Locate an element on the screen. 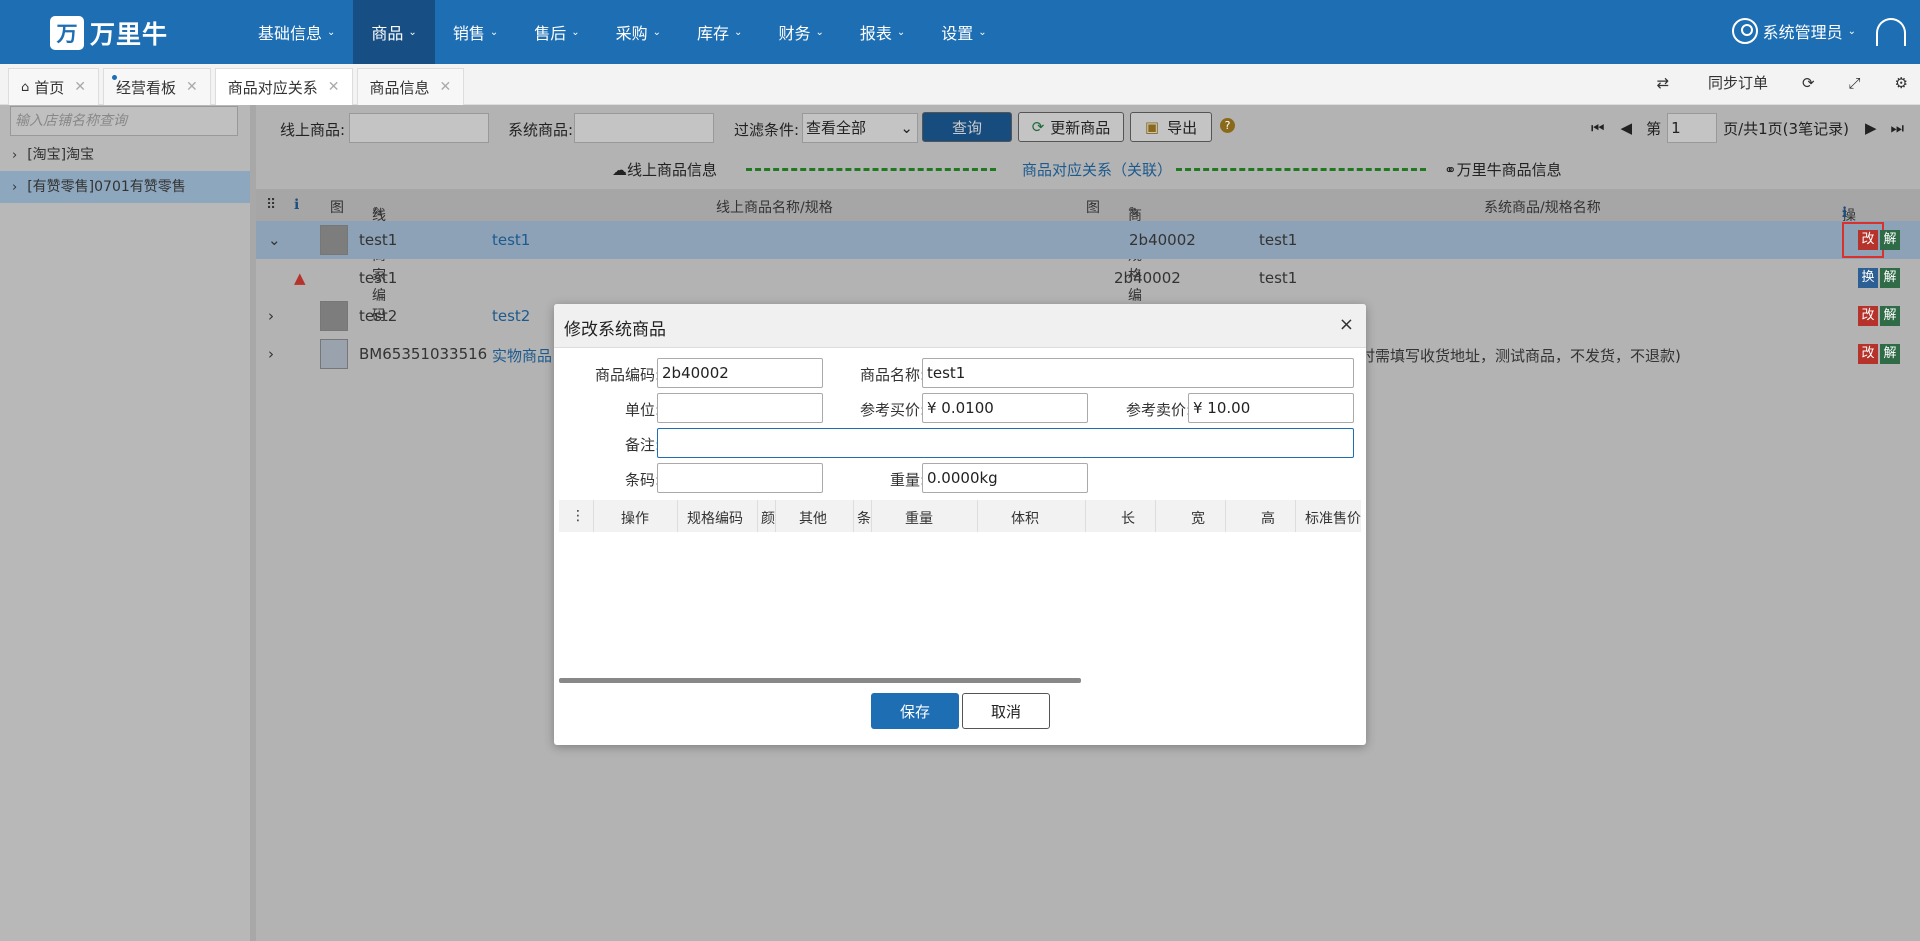 The width and height of the screenshot is (1920, 941). horizontal-scrollbar is located at coordinates (820, 680).